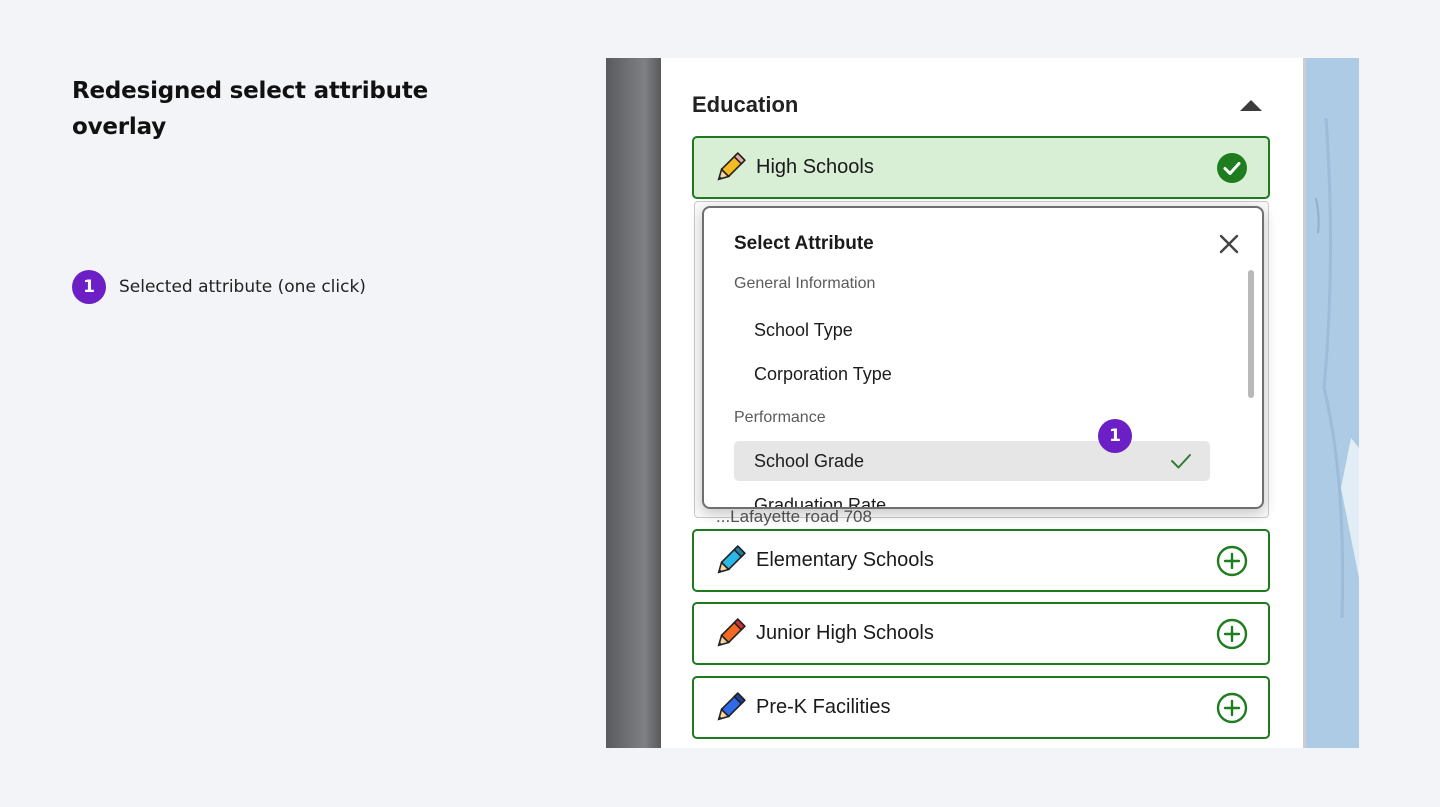 The image size is (1440, 807). Describe the element at coordinates (981, 560) in the screenshot. I see `layer-card-elementary-schools: Elementary Schools` at that location.